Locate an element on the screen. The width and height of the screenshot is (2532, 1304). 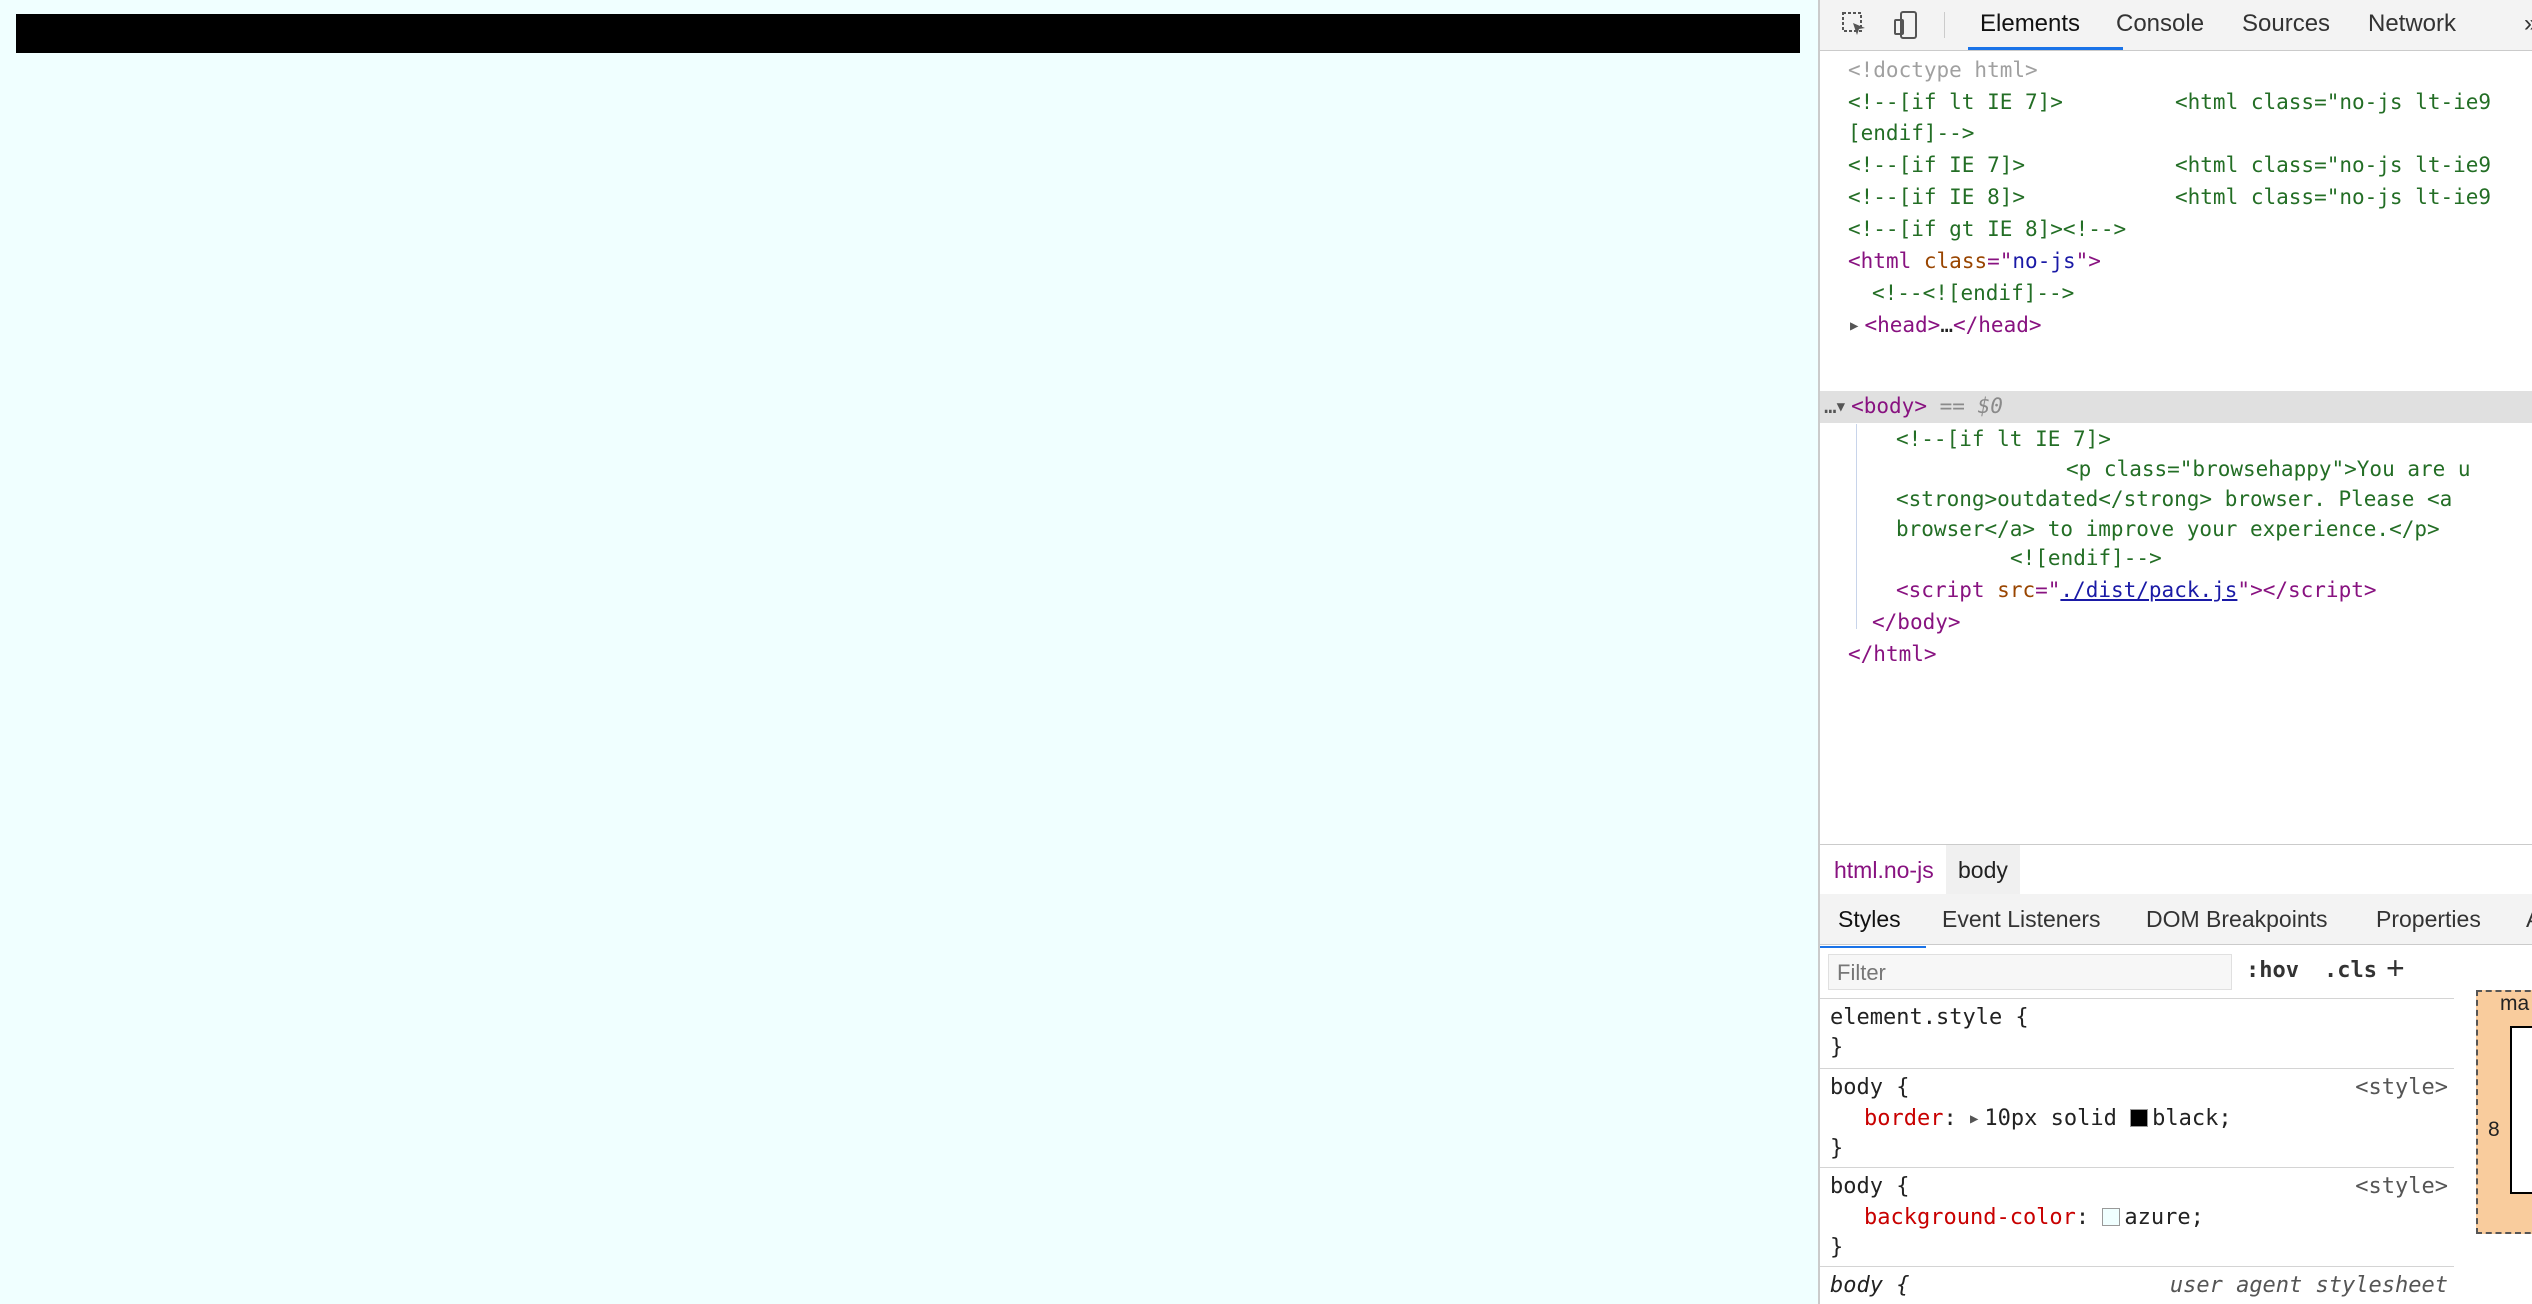
tab-dom-breakpoints: DOM Breakpoints is located at coordinates (2237, 919).